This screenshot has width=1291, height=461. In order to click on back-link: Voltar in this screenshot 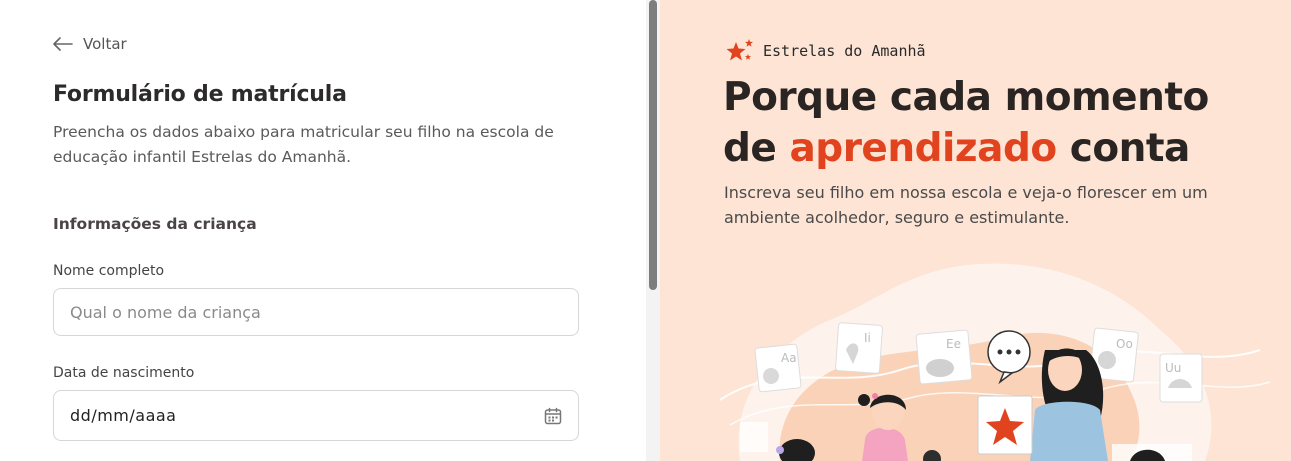, I will do `click(90, 44)`.